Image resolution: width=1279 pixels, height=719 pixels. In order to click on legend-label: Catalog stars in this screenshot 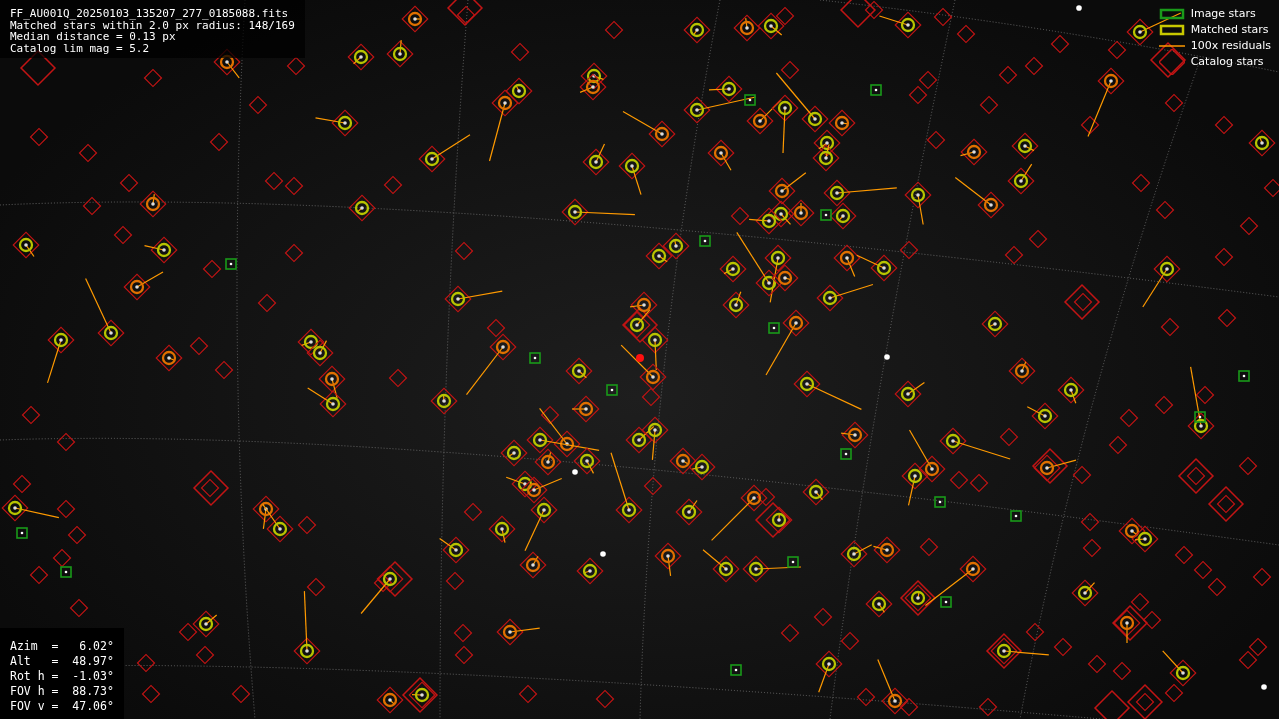, I will do `click(1227, 61)`.